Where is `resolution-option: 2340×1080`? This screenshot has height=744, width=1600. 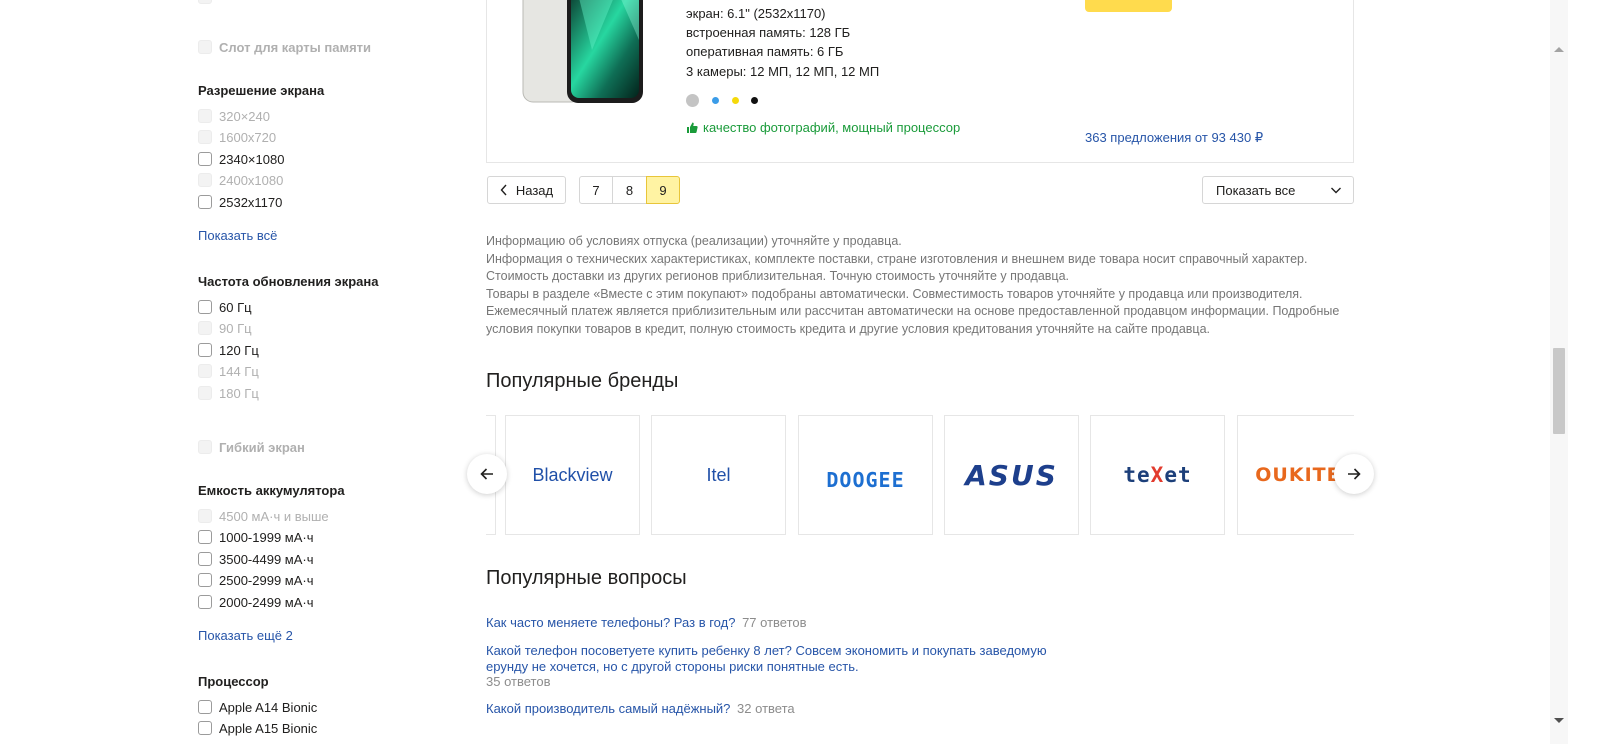 resolution-option: 2340×1080 is located at coordinates (241, 159).